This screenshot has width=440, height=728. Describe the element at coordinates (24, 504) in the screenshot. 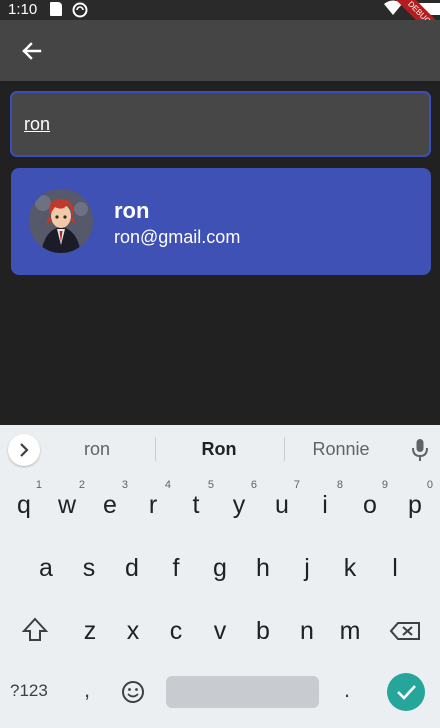

I see `key-q: q1` at that location.